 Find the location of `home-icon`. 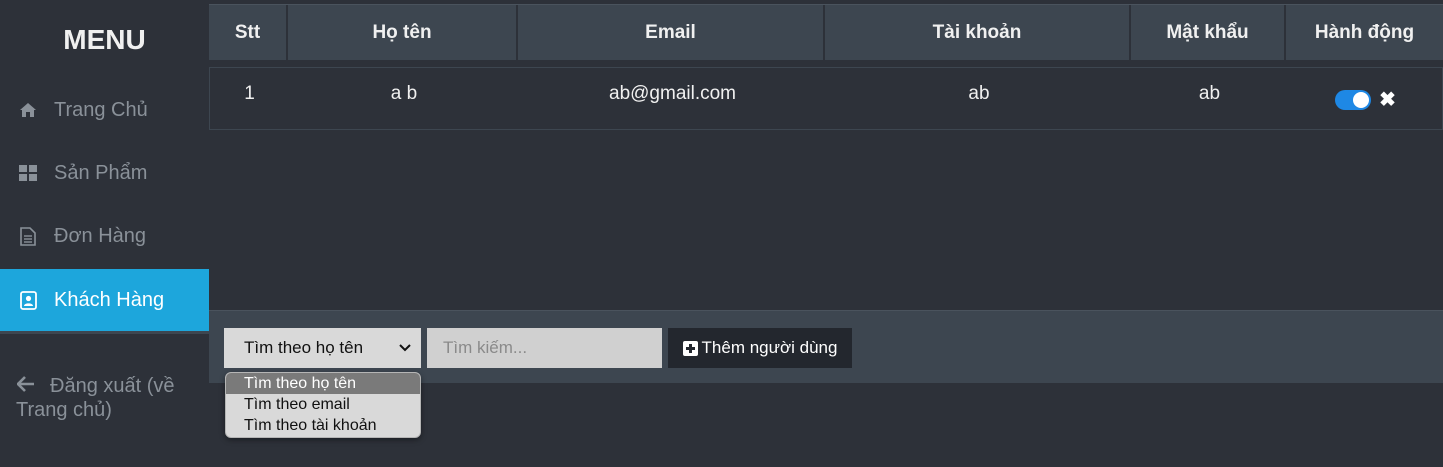

home-icon is located at coordinates (28, 110).